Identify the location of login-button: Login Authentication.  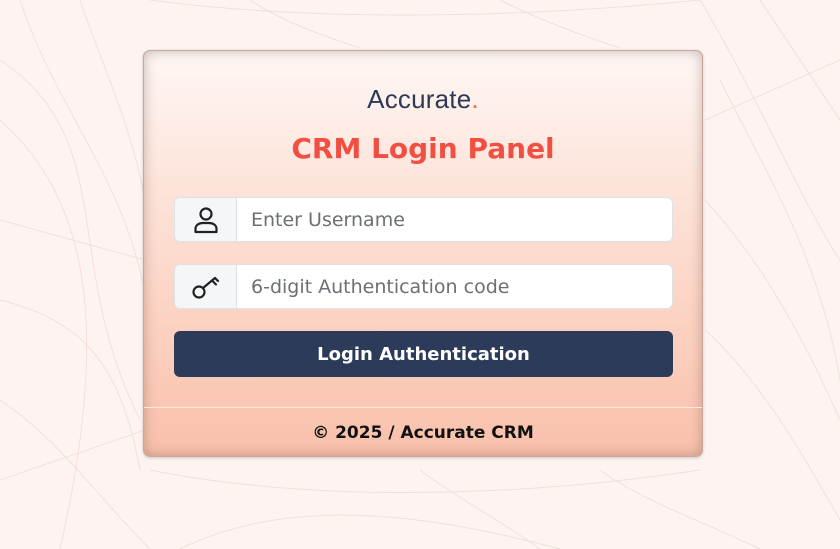
(423, 354).